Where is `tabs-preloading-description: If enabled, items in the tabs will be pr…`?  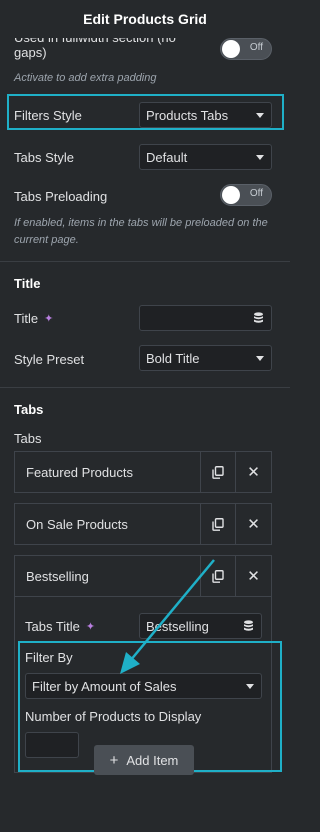
tabs-preloading-description: If enabled, items in the tabs will be pr… is located at coordinates (141, 231).